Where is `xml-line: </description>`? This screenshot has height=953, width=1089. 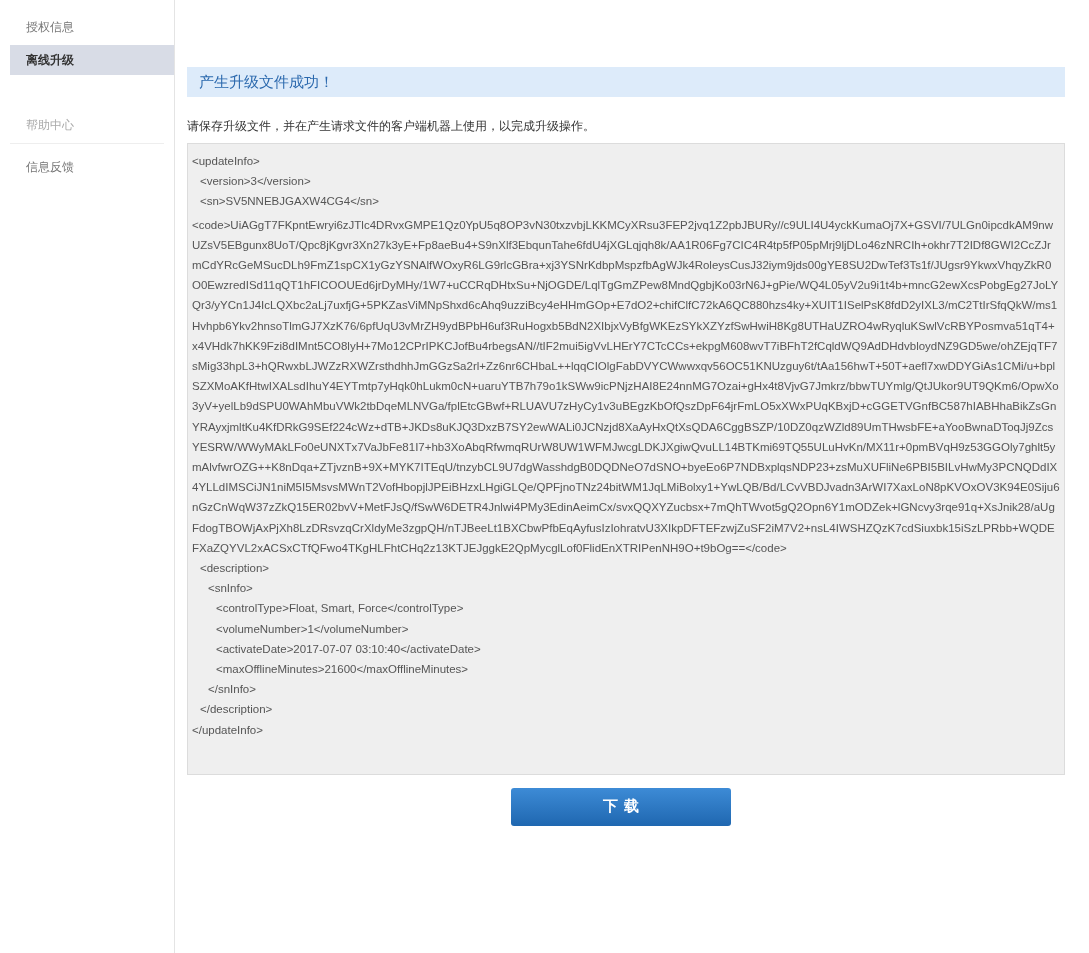 xml-line: </description> is located at coordinates (236, 709).